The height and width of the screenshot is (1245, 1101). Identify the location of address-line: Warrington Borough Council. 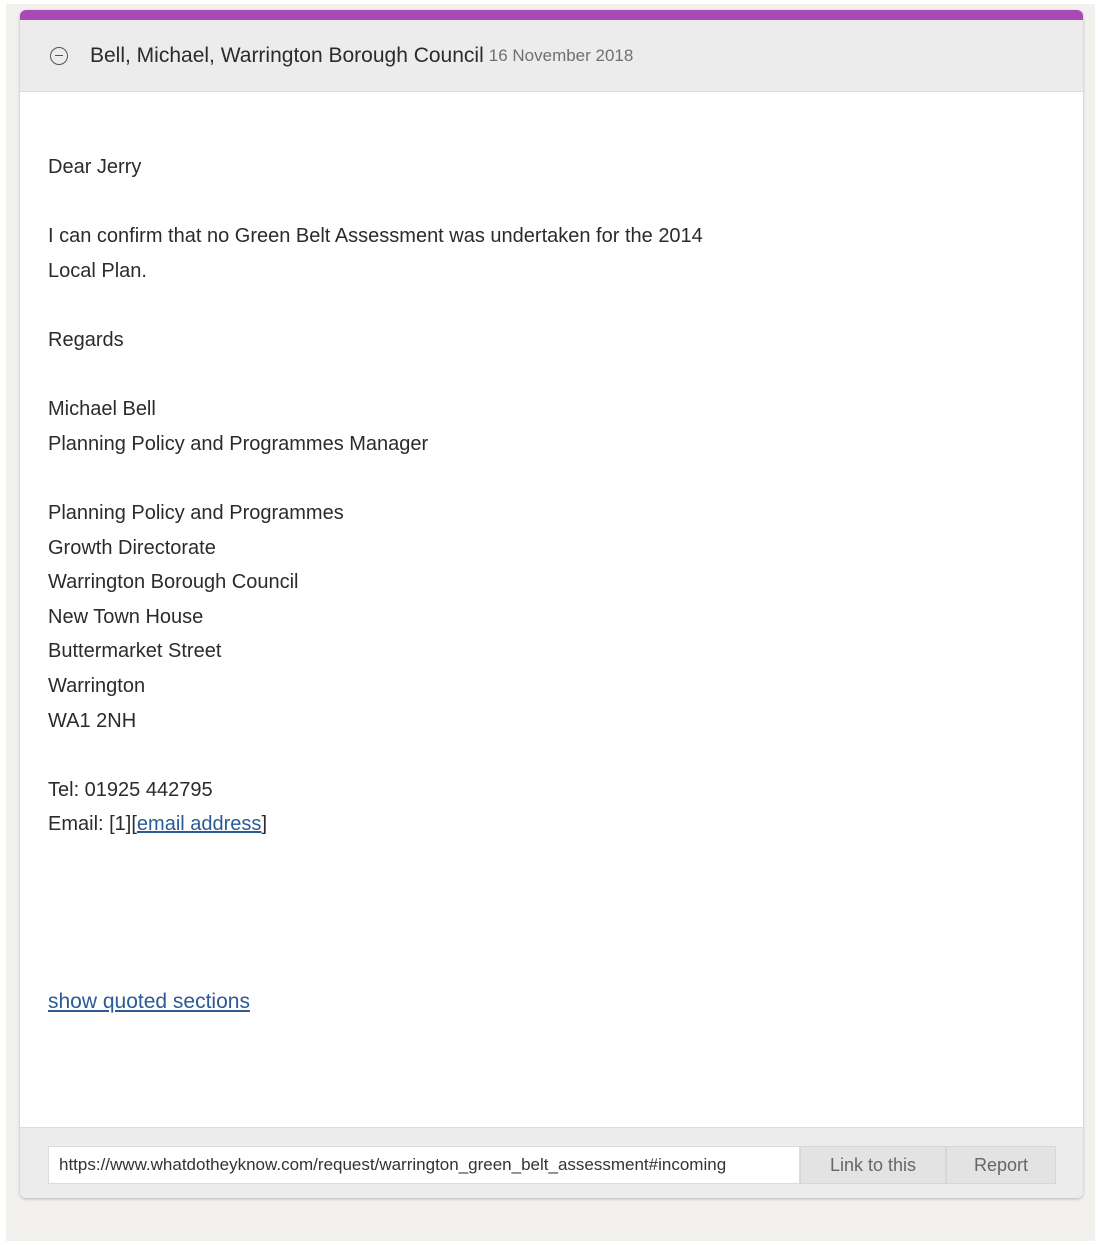
(173, 582).